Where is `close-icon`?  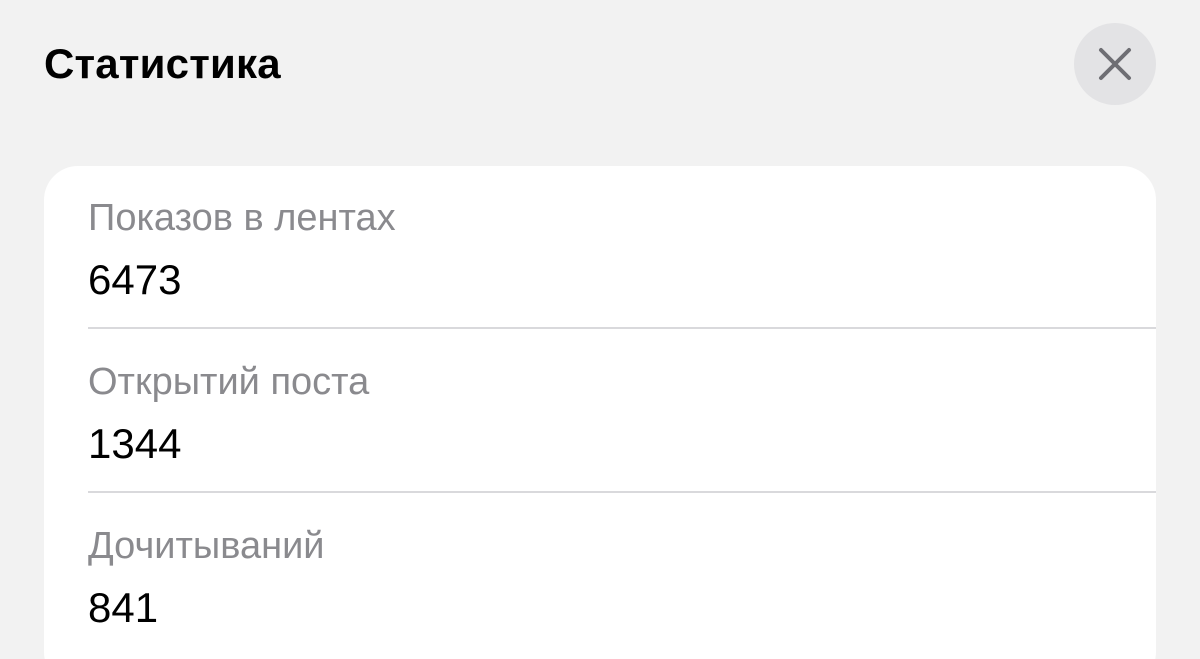
close-icon is located at coordinates (1115, 64).